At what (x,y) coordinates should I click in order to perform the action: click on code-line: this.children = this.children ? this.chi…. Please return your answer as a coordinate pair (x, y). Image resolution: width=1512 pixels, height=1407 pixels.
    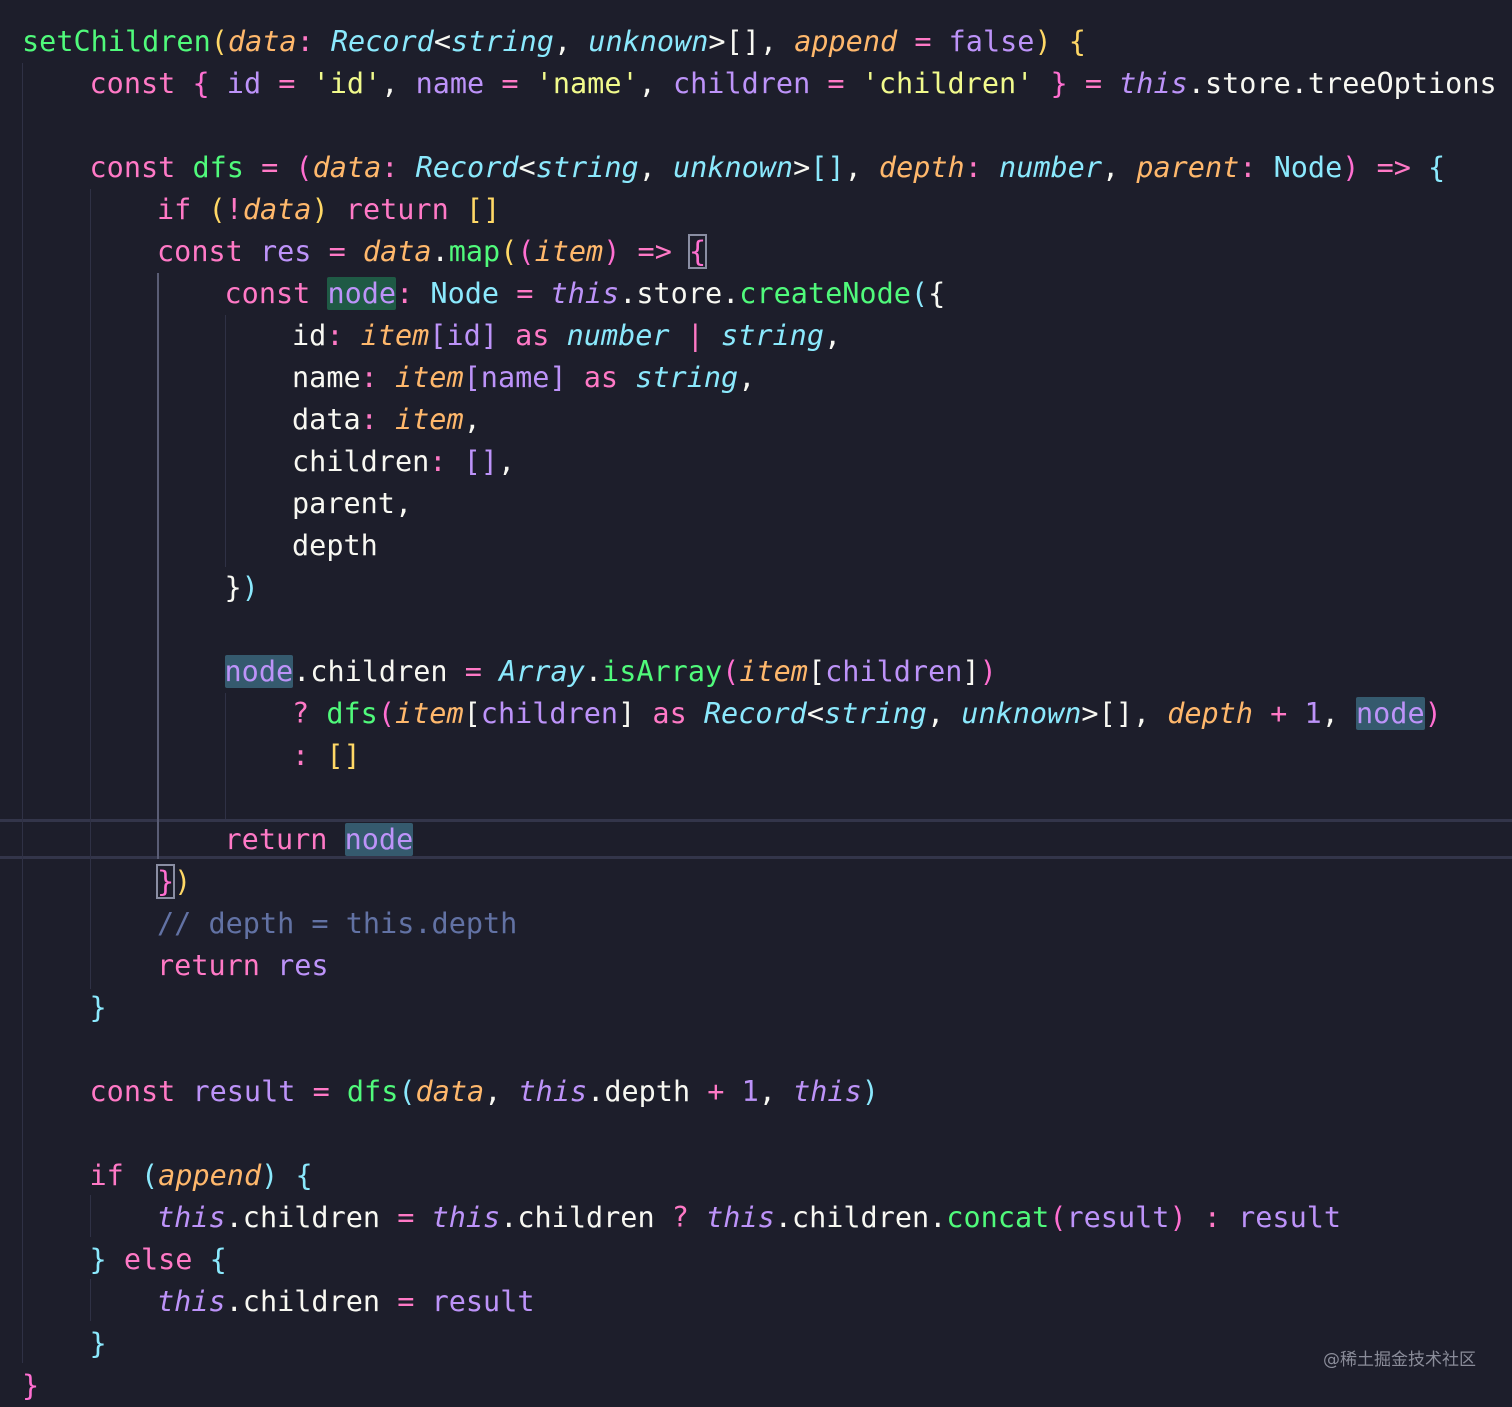
    Looking at the image, I should click on (749, 1218).